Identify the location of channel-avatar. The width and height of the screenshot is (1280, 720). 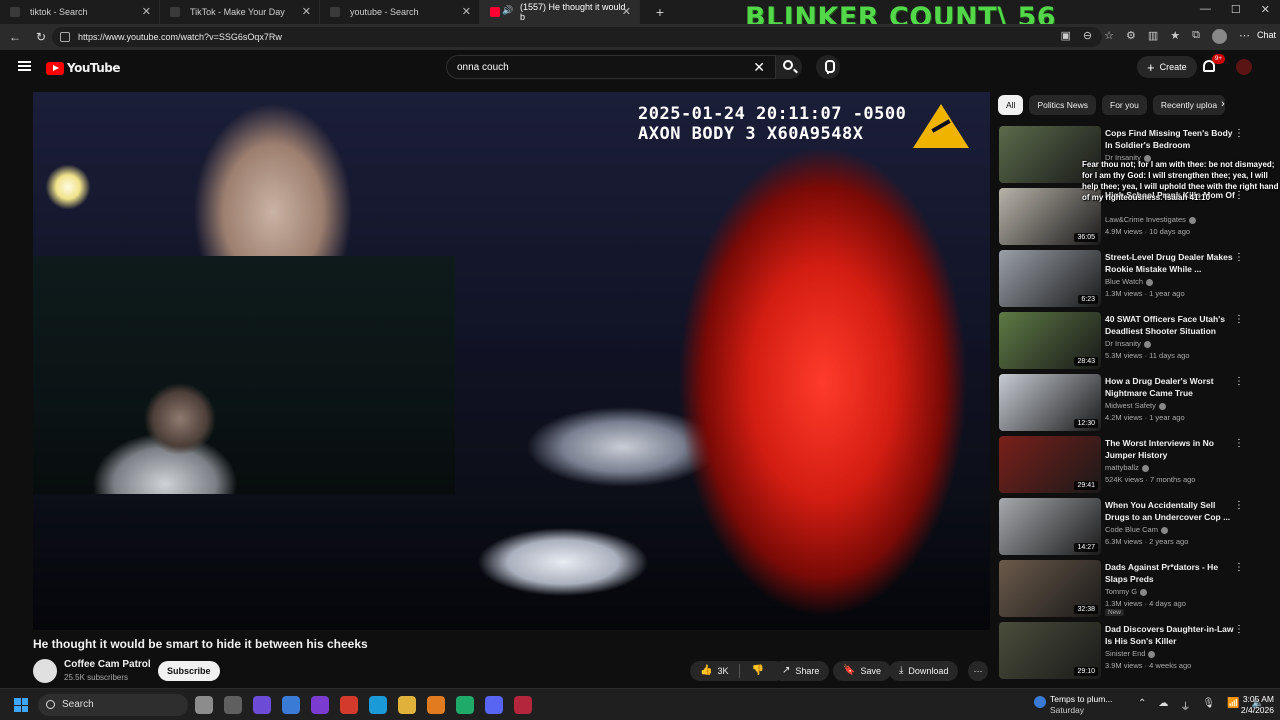
(45, 671).